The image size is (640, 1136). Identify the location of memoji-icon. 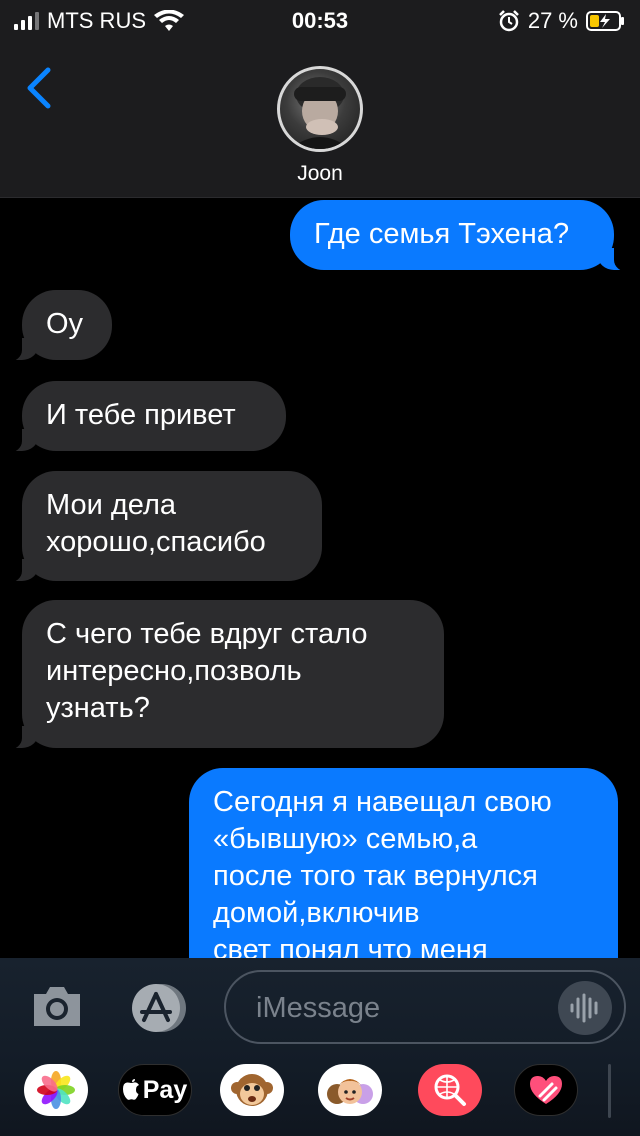
(350, 1091).